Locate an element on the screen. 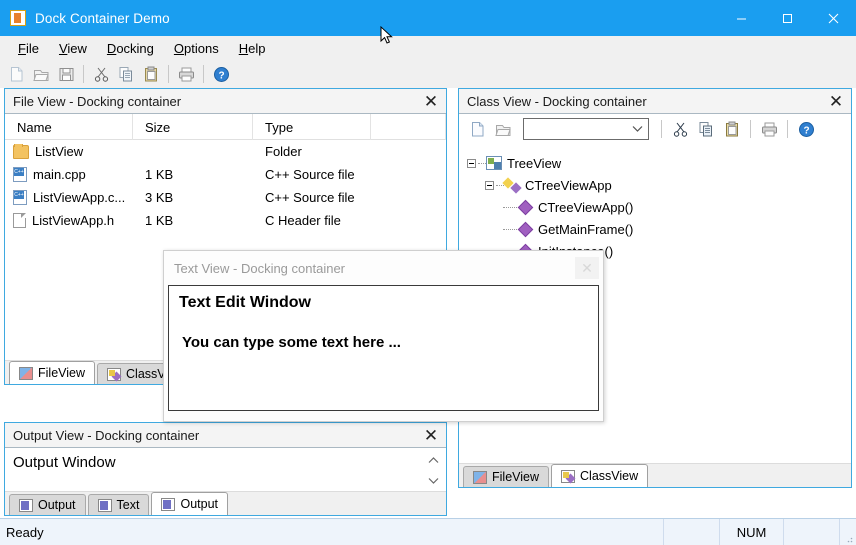 This screenshot has height=545, width=856. menu-file: File is located at coordinates (28, 48).